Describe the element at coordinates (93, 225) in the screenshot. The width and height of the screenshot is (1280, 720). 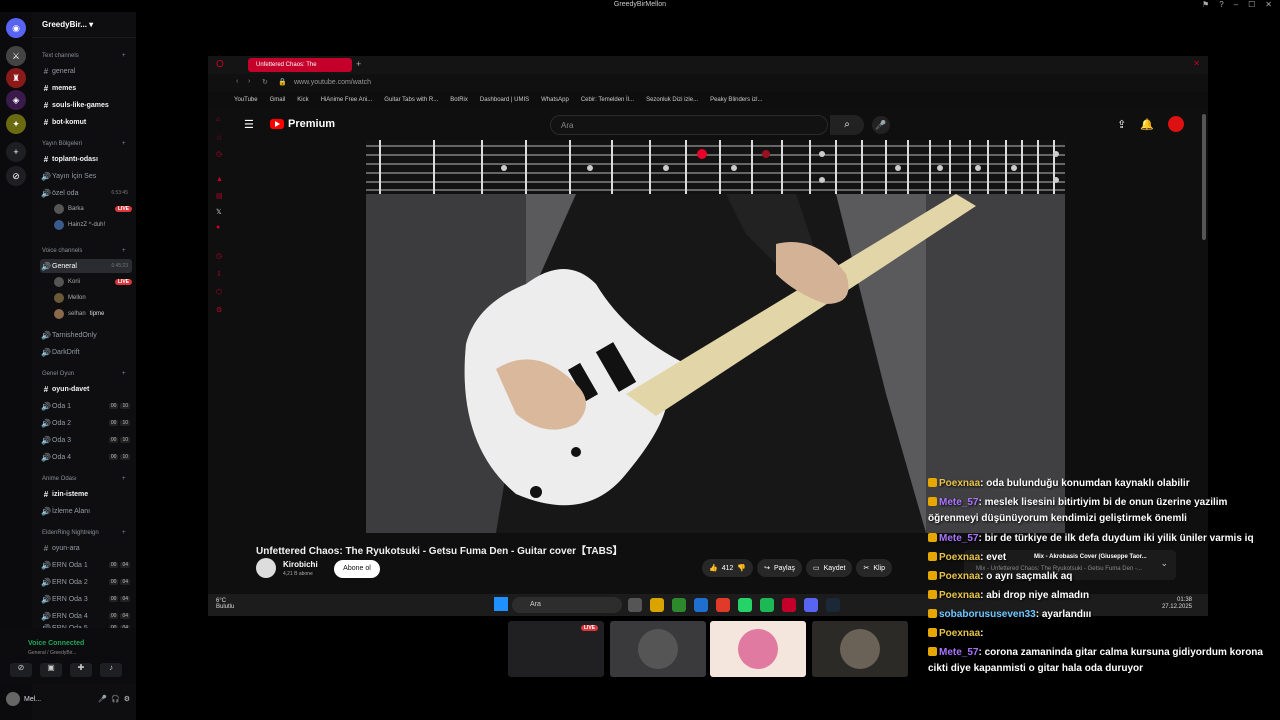
I see `voice-user: HainzZ ^-duh!` at that location.